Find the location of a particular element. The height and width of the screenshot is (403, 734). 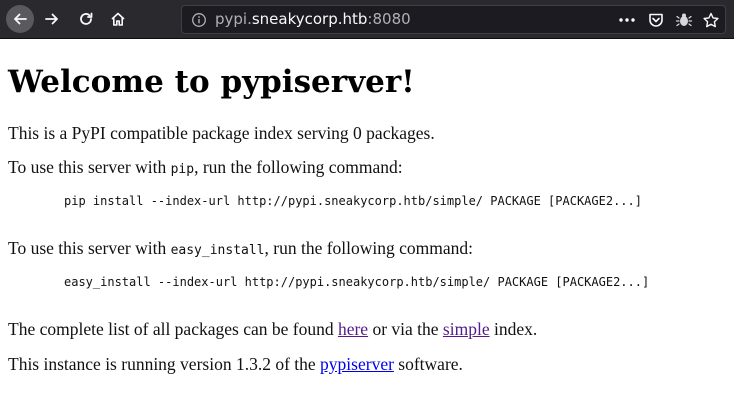

forward-button is located at coordinates (52, 19).